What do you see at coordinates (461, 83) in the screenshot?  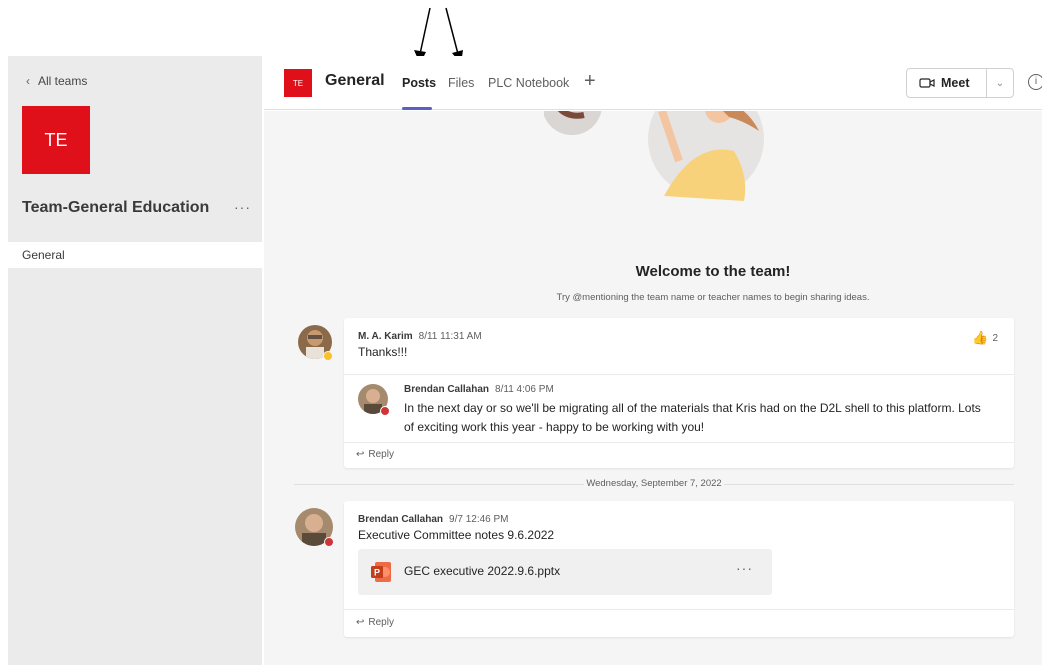 I see `tab-files: Files` at bounding box center [461, 83].